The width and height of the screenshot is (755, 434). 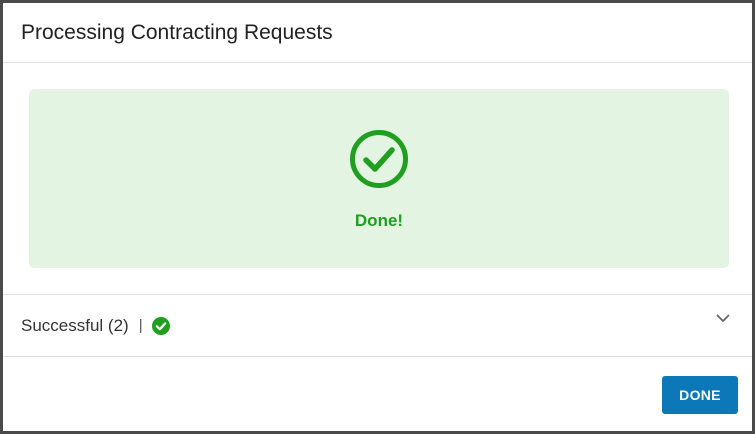 I want to click on results-summary-row: Successful (2) |, so click(x=377, y=326).